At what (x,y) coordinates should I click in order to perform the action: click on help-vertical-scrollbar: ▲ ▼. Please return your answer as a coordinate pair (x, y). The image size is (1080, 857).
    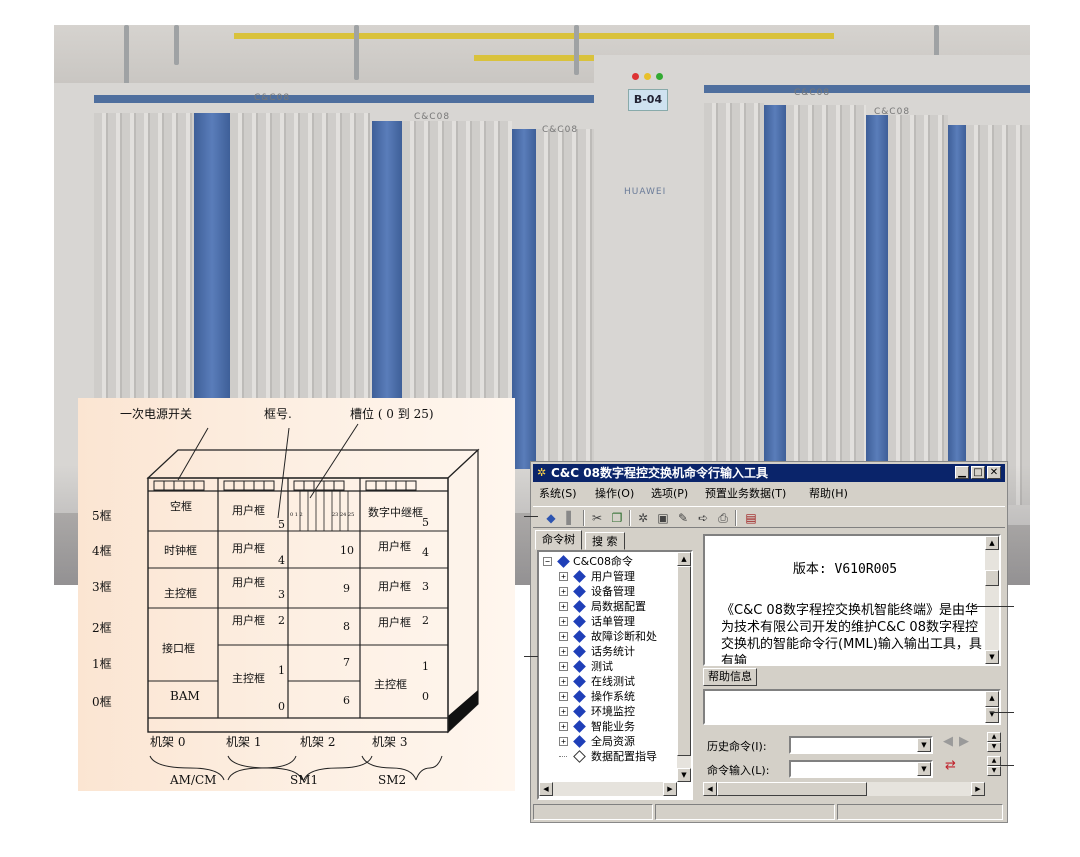
    Looking at the image, I should click on (992, 707).